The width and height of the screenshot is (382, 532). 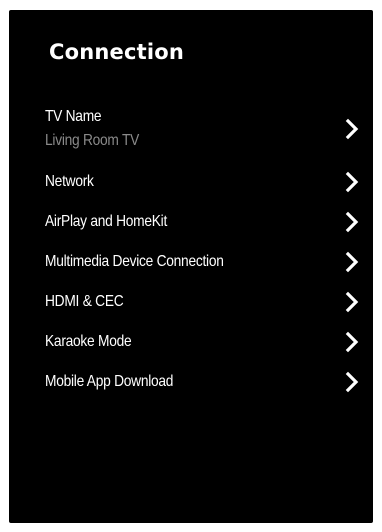 I want to click on menu-item-airplay-homekit: AirPlay and HomeKit, so click(x=191, y=222).